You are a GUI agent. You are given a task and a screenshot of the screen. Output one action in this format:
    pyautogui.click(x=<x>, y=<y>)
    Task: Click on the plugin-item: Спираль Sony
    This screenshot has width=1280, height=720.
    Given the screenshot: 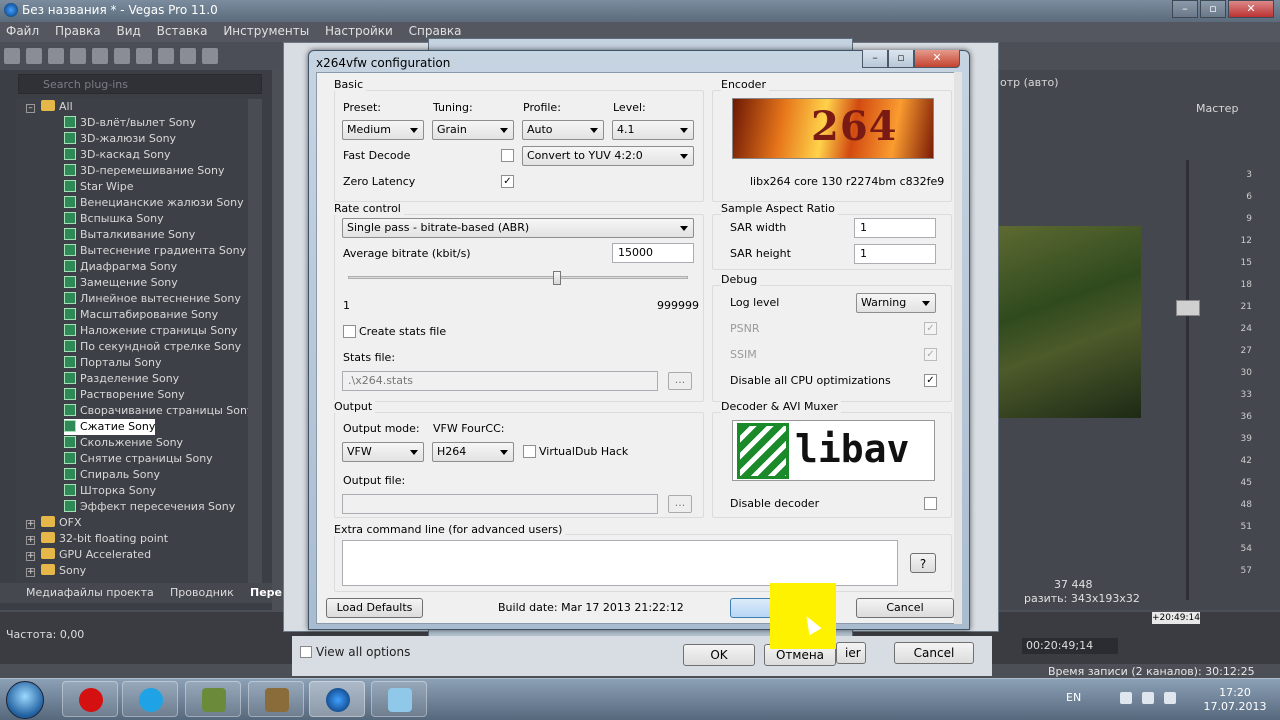 What is the action you would take?
    pyautogui.click(x=112, y=475)
    